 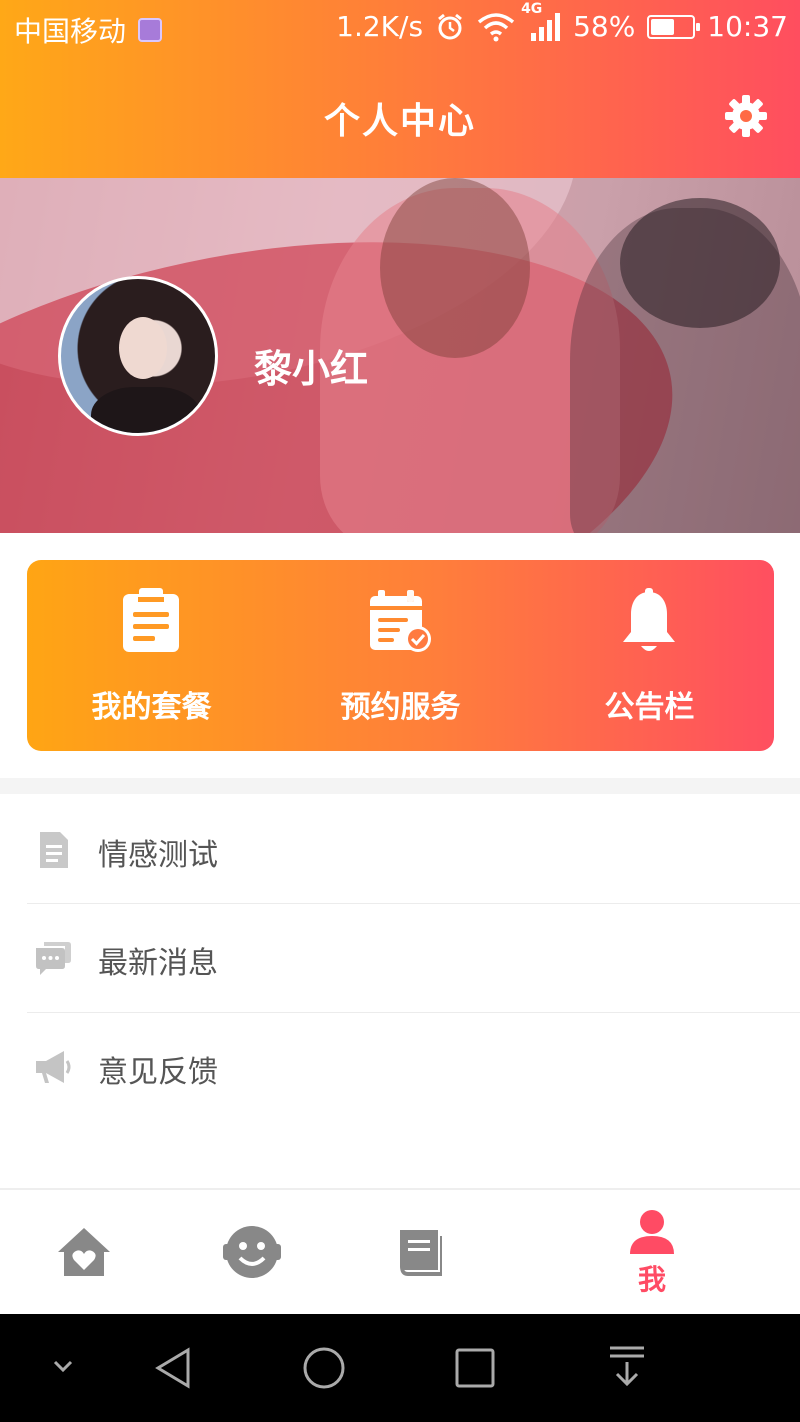 What do you see at coordinates (649, 707) in the screenshot?
I see `quick-action-label: 公告栏` at bounding box center [649, 707].